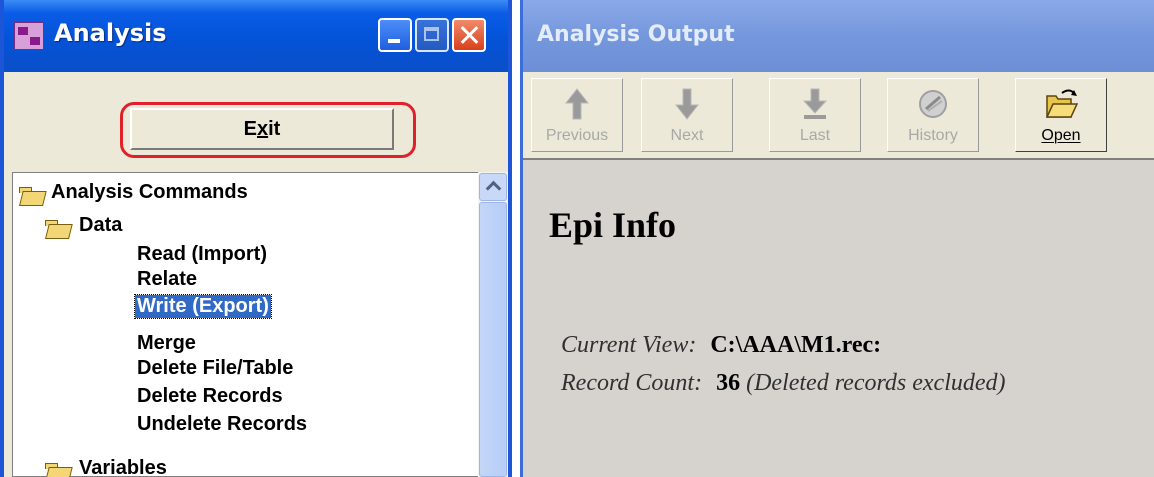 Image resolution: width=1154 pixels, height=477 pixels. I want to click on current-view-row: Current View: C:\AAA\M1.rec:, so click(721, 345).